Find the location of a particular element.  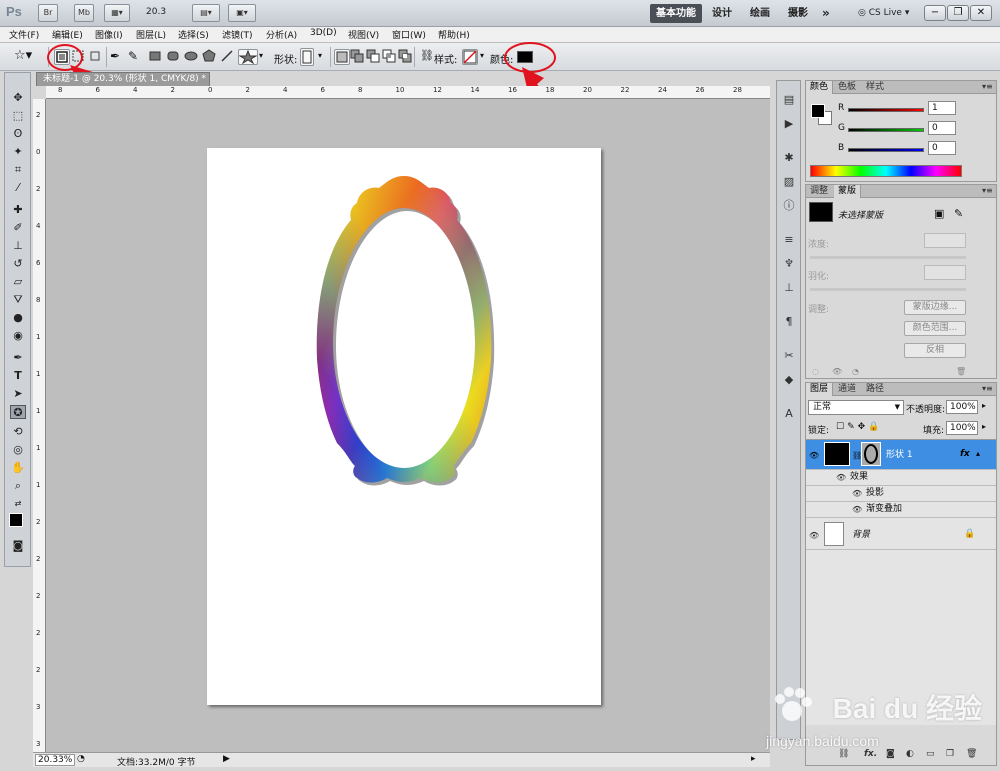

collapse-effects-icon: ▴ is located at coordinates (978, 453).